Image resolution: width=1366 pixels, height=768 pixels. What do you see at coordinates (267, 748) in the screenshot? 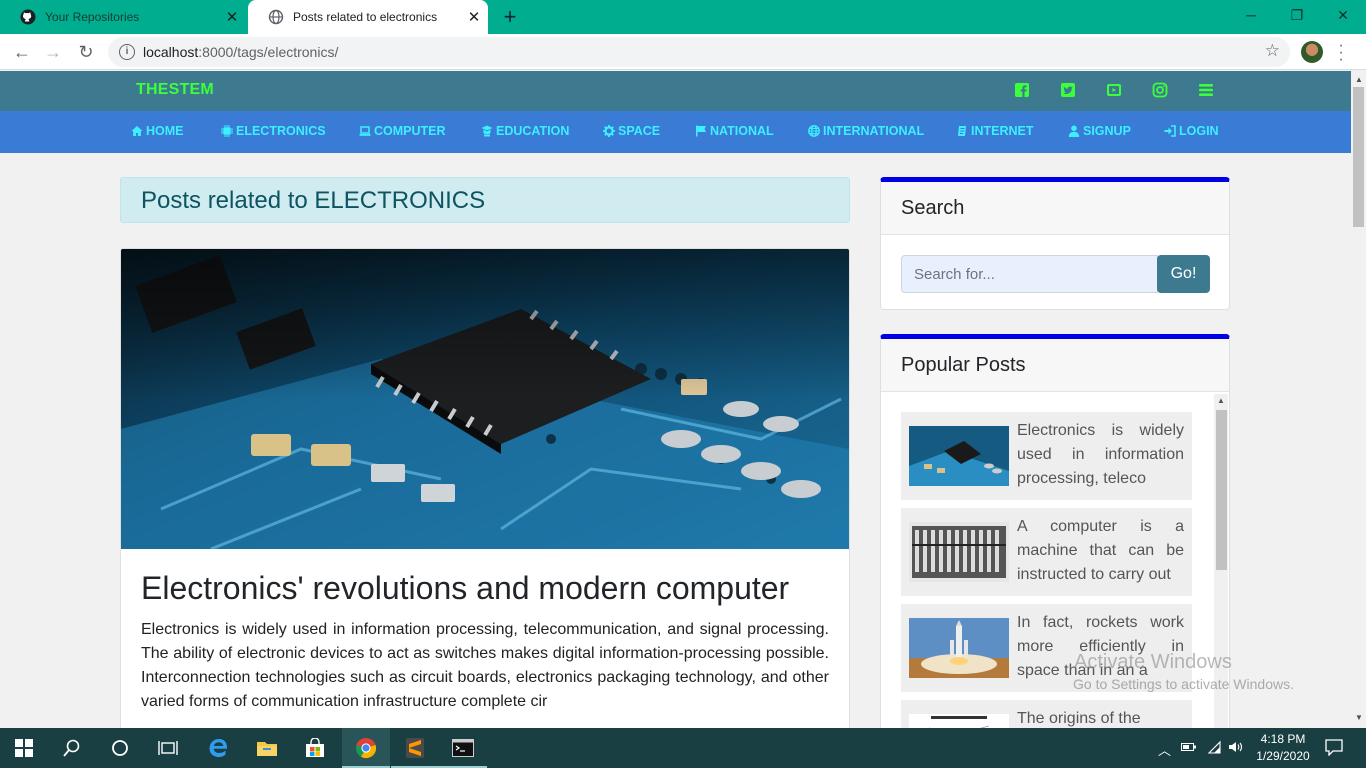
I see `file-explorer-icon` at bounding box center [267, 748].